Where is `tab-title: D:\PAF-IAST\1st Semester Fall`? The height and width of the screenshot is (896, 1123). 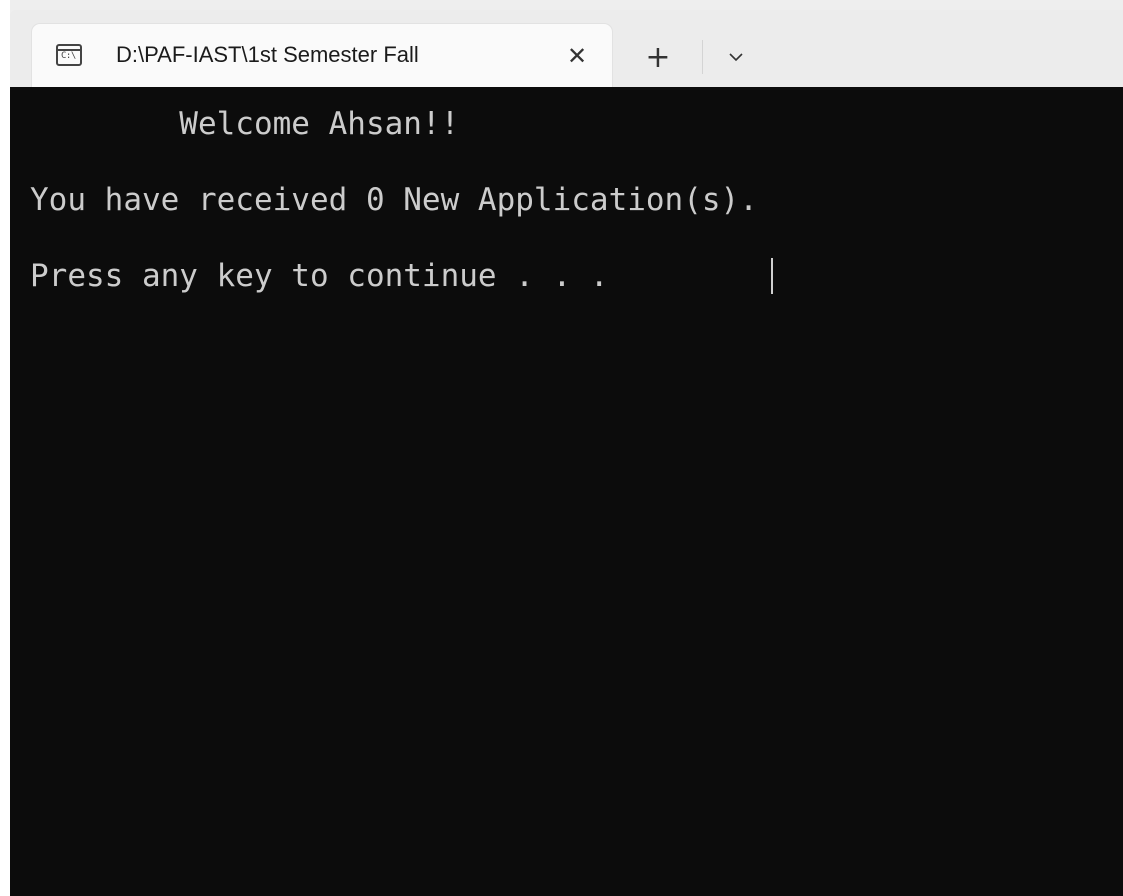
tab-title: D:\PAF-IAST\1st Semester Fall is located at coordinates (267, 54).